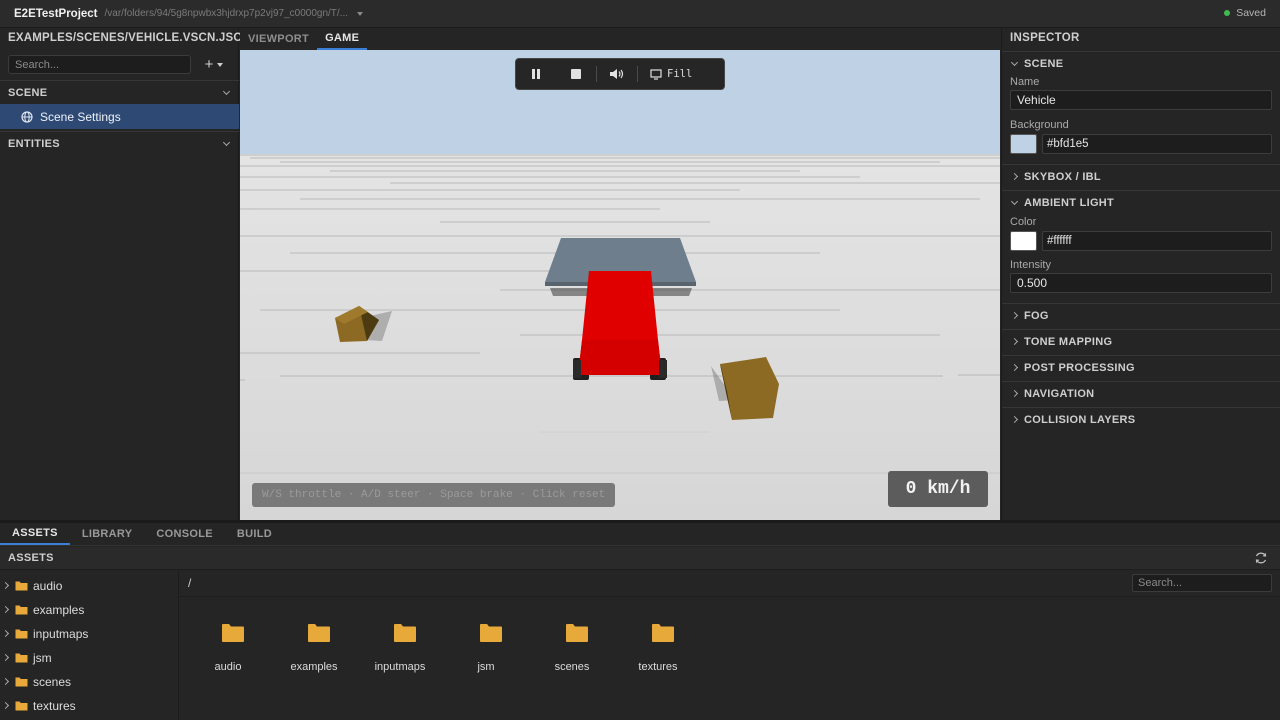  What do you see at coordinates (486, 649) in the screenshot?
I see `asset-folder-jsm: jsm` at bounding box center [486, 649].